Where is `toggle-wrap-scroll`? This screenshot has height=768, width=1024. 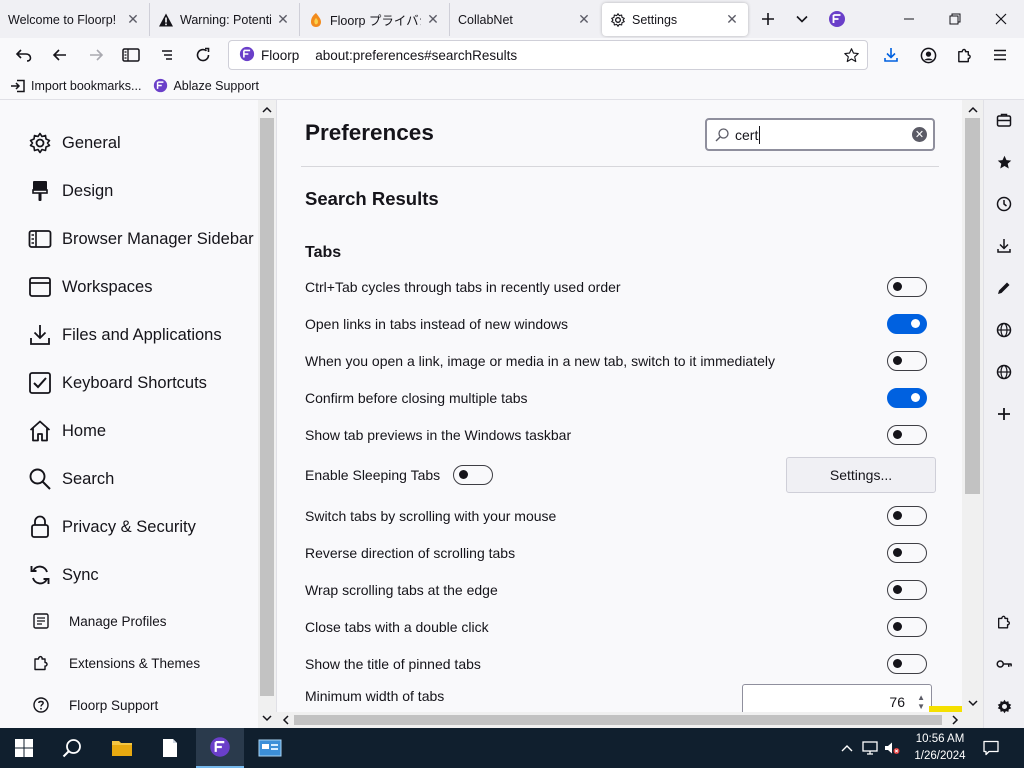 toggle-wrap-scroll is located at coordinates (907, 590).